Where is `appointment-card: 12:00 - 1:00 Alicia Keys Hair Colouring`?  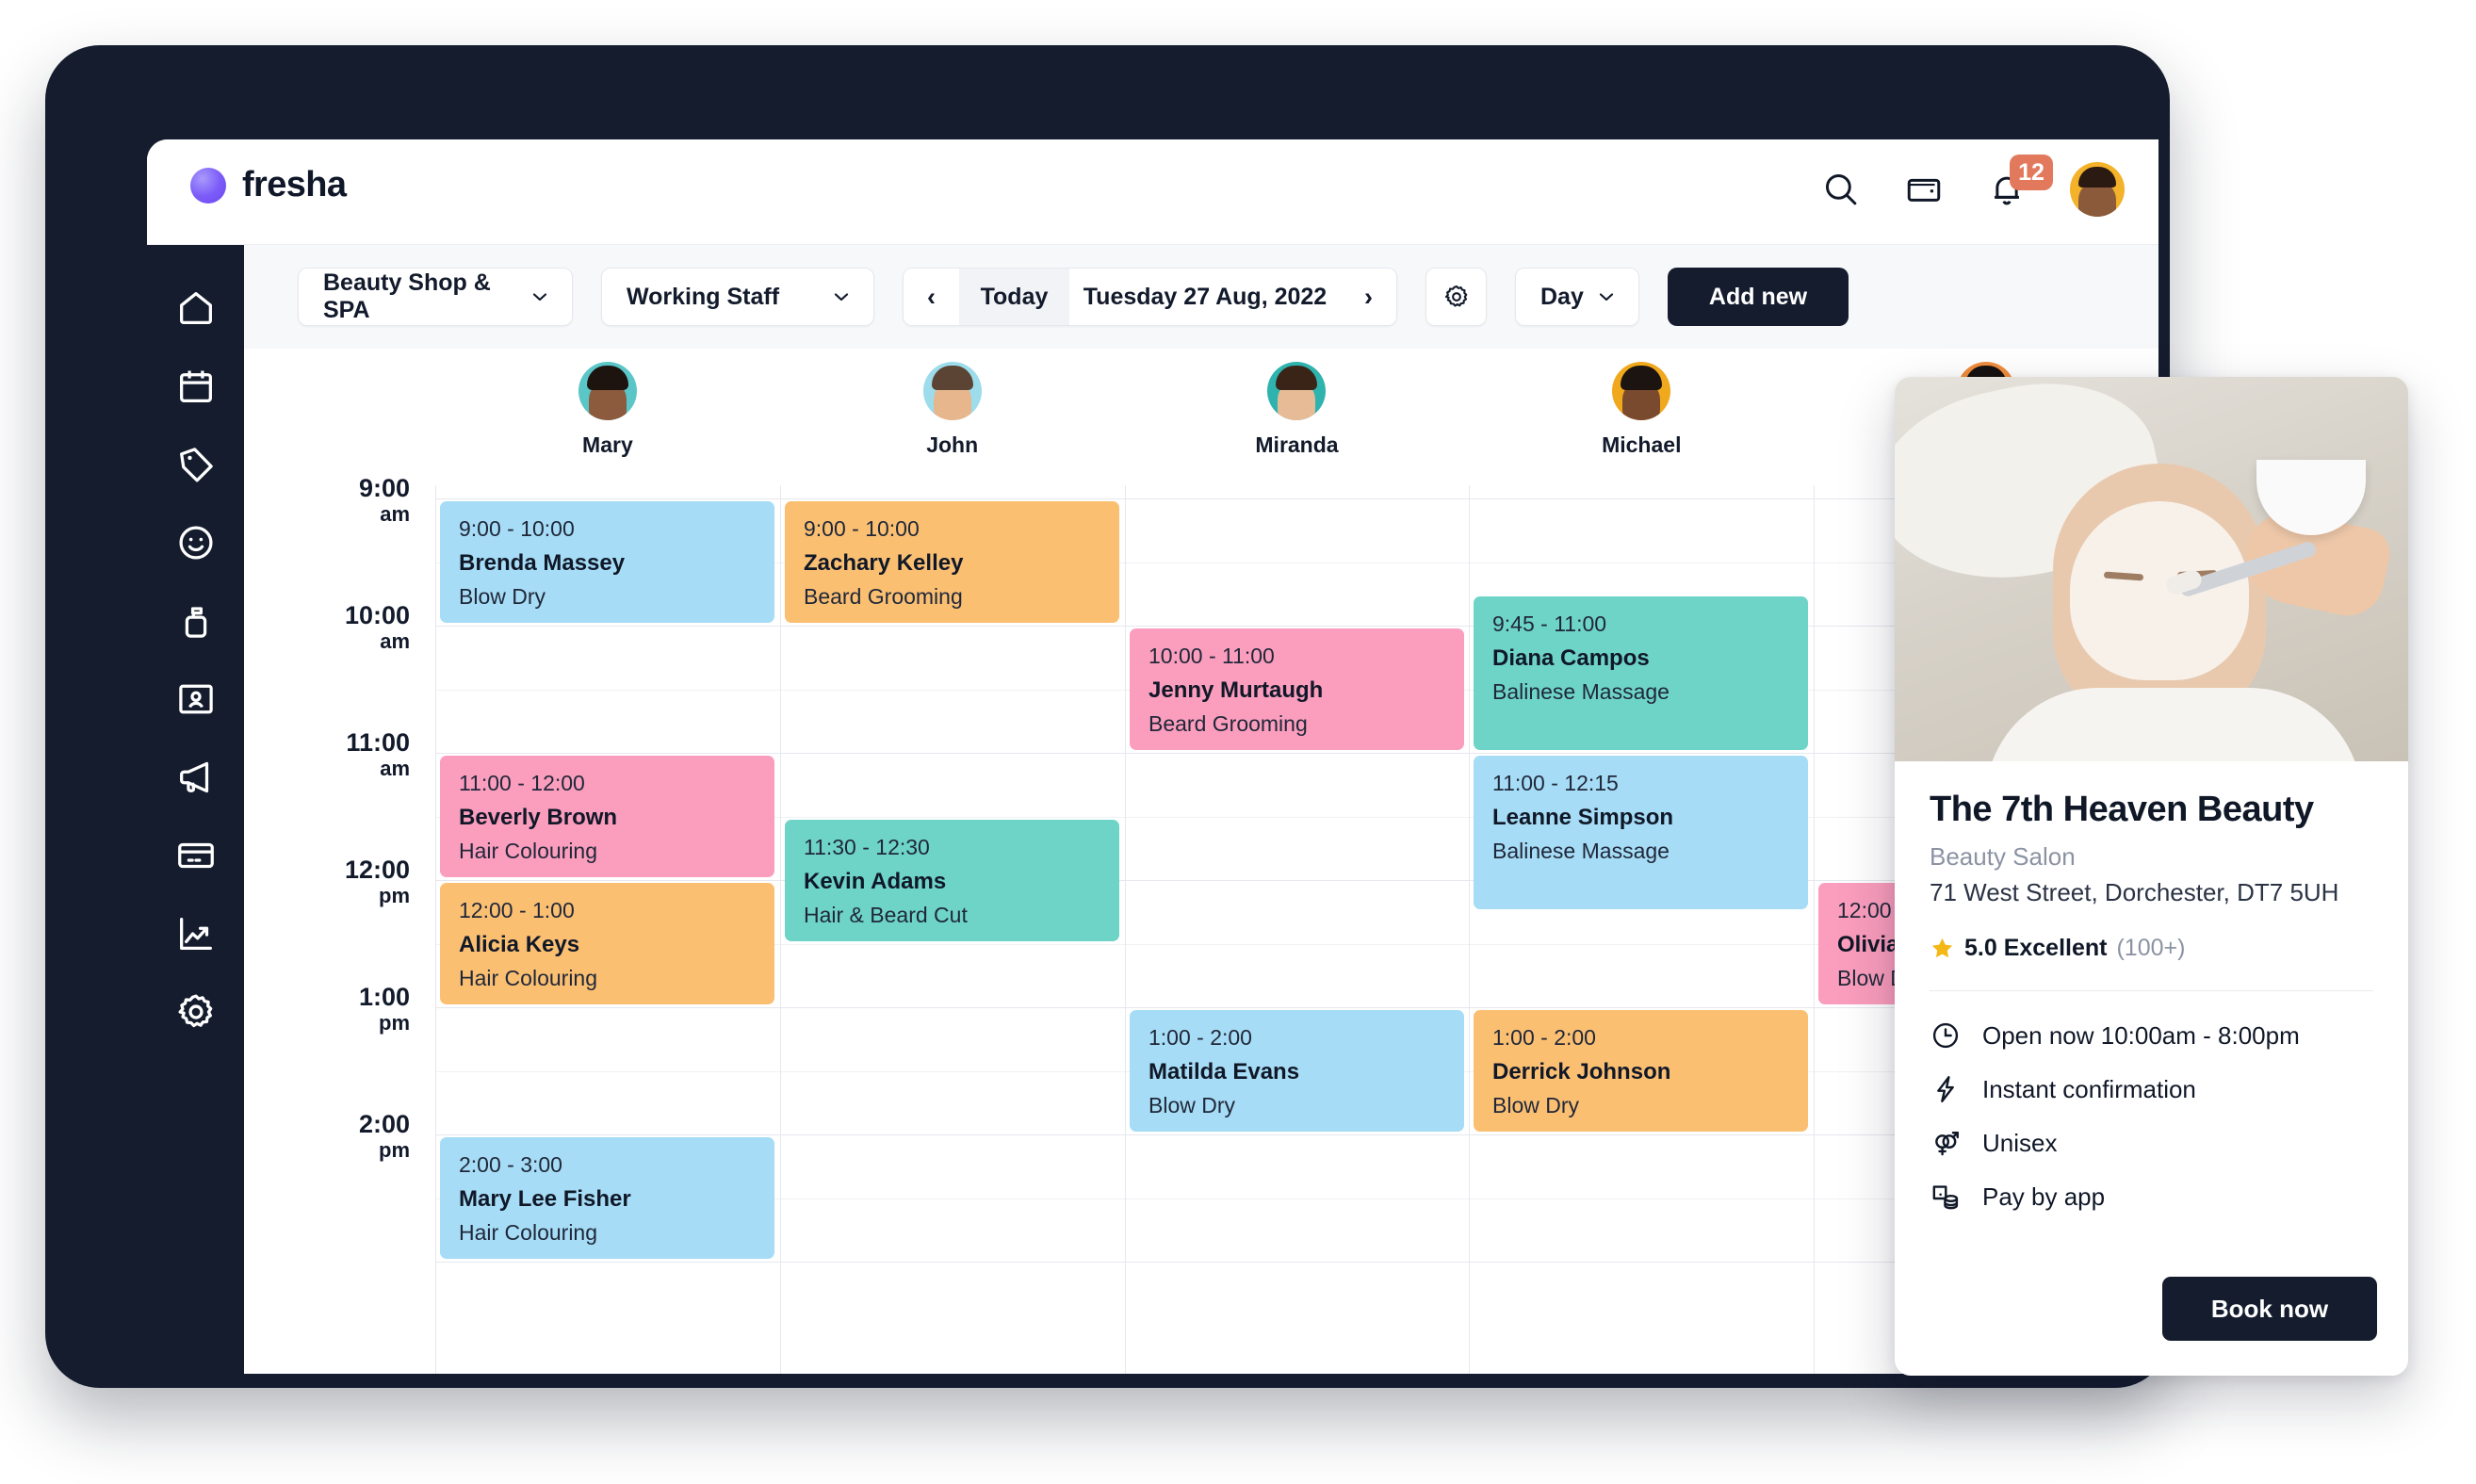 appointment-card: 12:00 - 1:00 Alicia Keys Hair Colouring is located at coordinates (607, 943).